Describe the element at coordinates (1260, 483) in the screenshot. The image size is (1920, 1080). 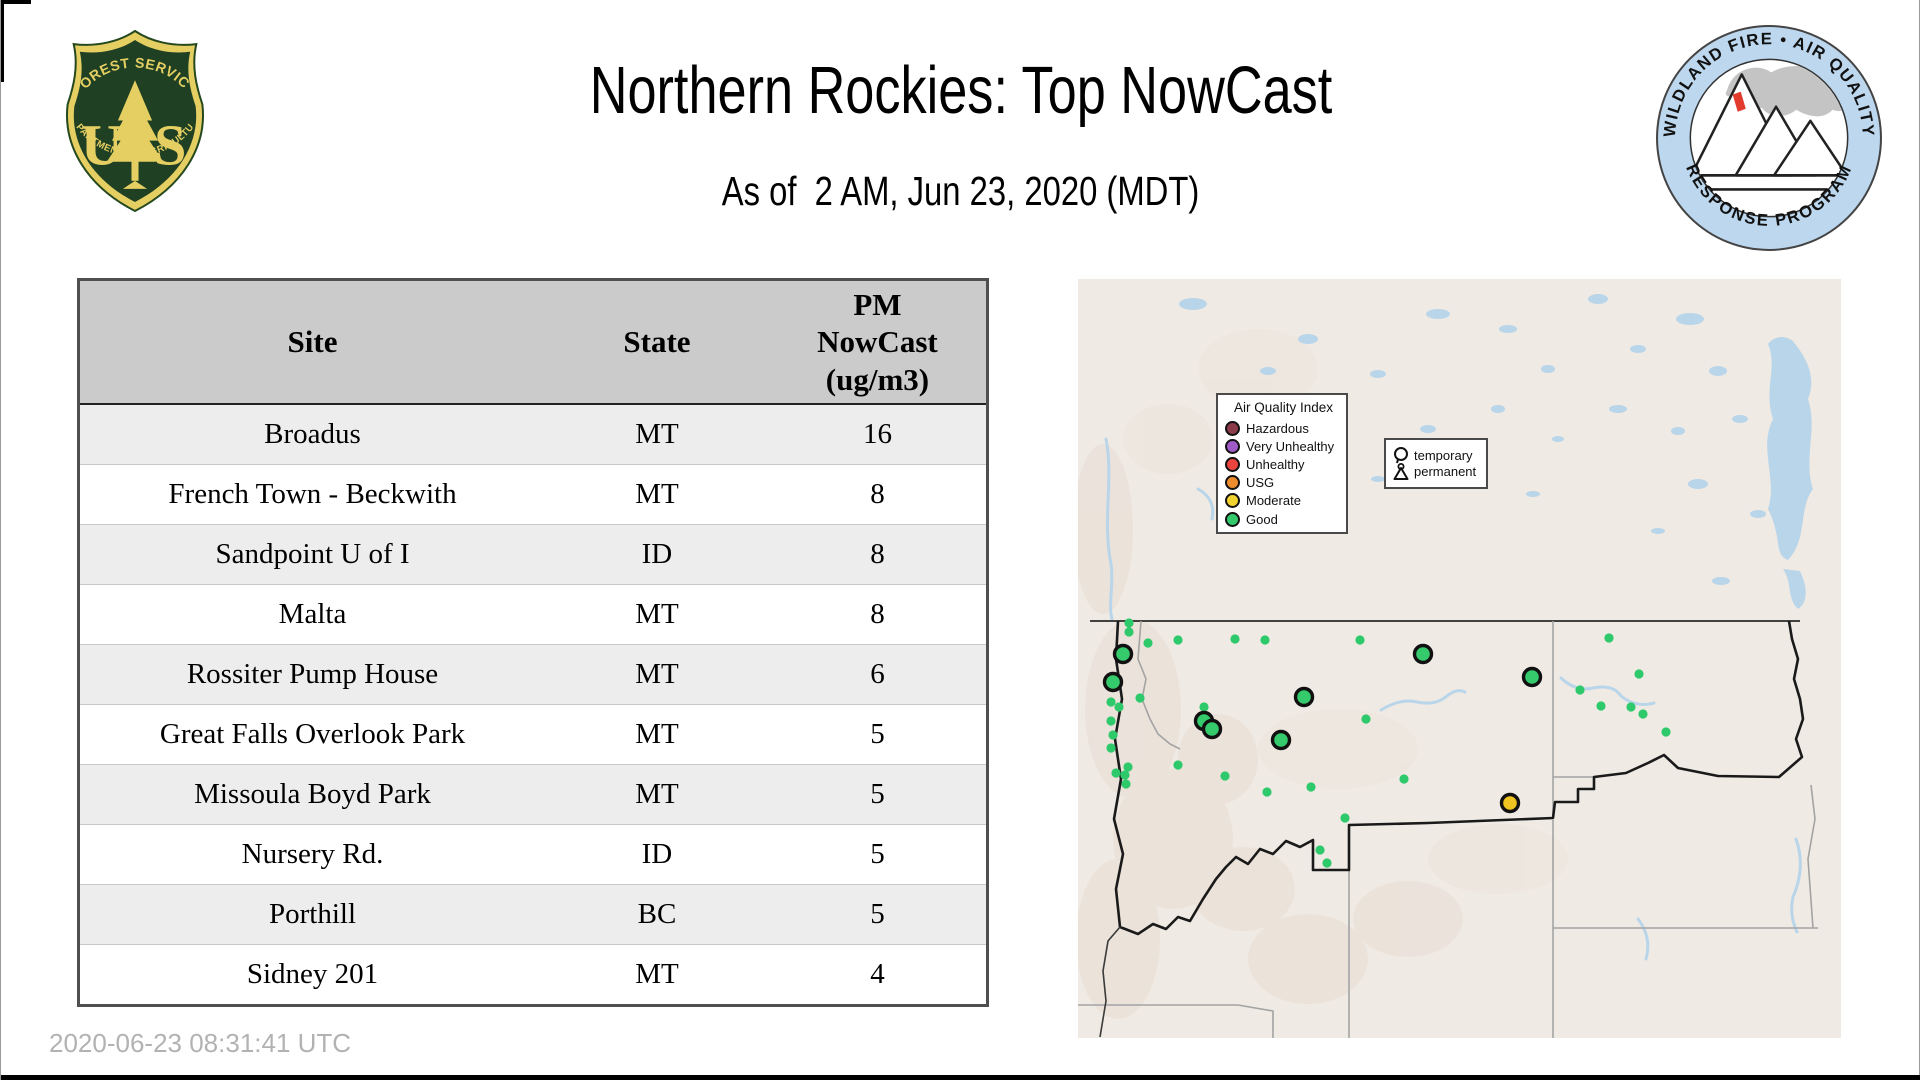
I see `aqi-item-label: USG` at that location.